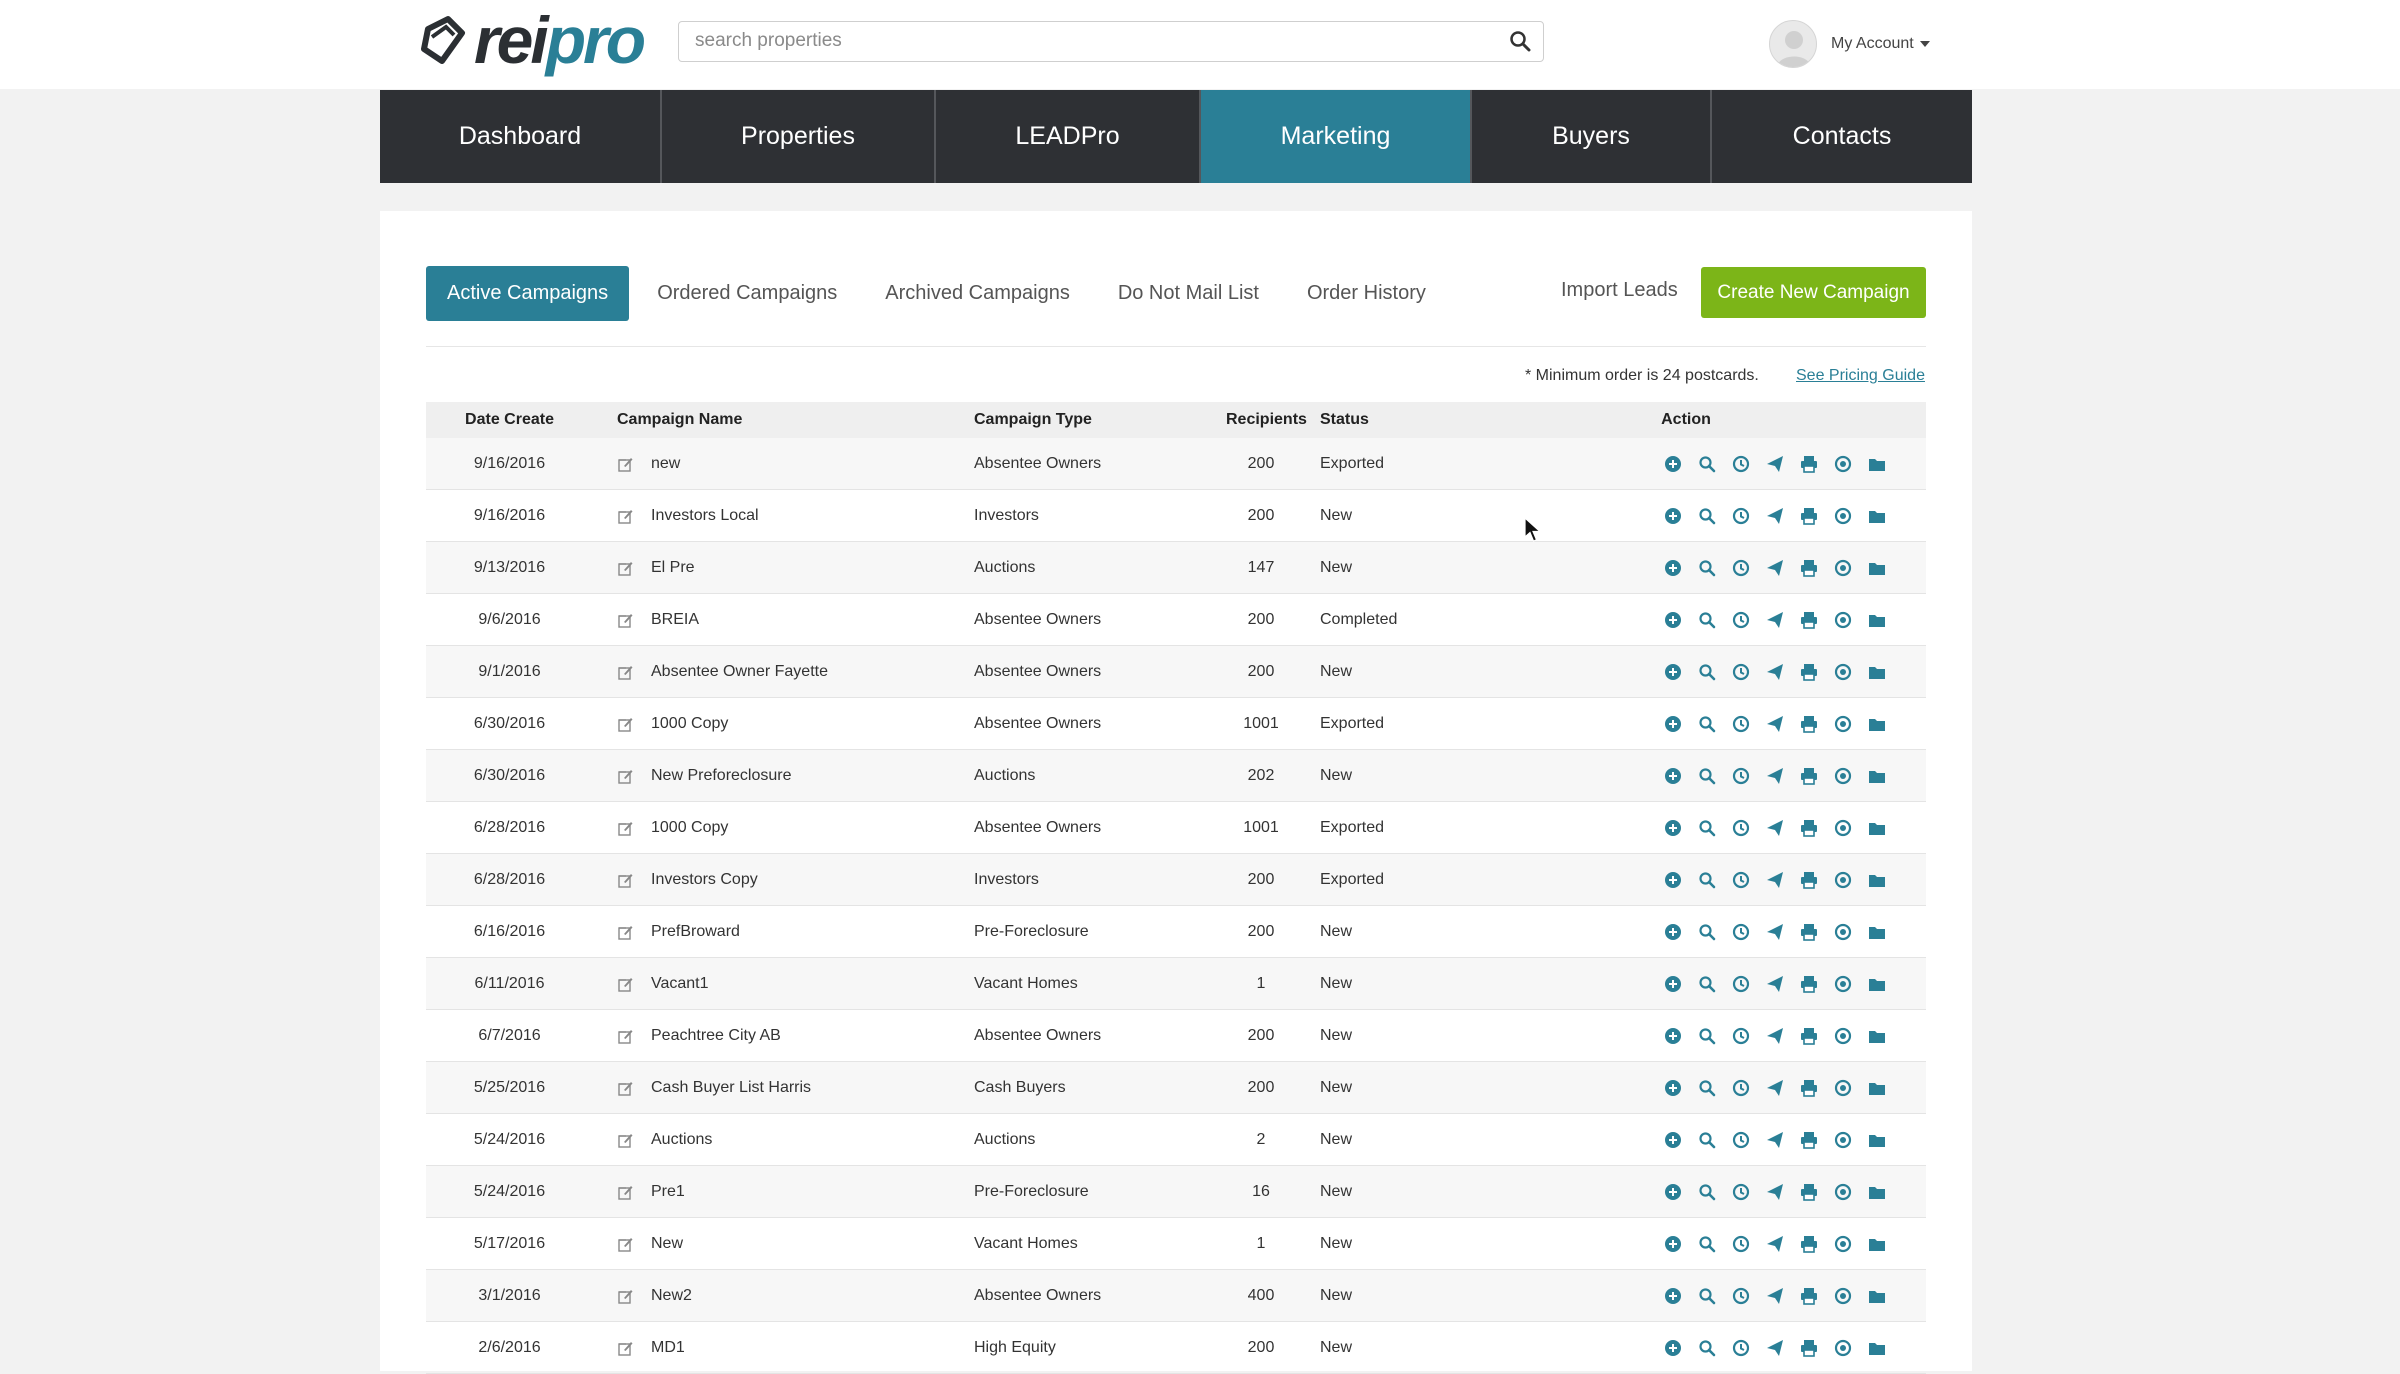 The width and height of the screenshot is (2400, 1374). Describe the element at coordinates (1813, 292) in the screenshot. I see `create-new-campaign-button: Create New Campaign` at that location.